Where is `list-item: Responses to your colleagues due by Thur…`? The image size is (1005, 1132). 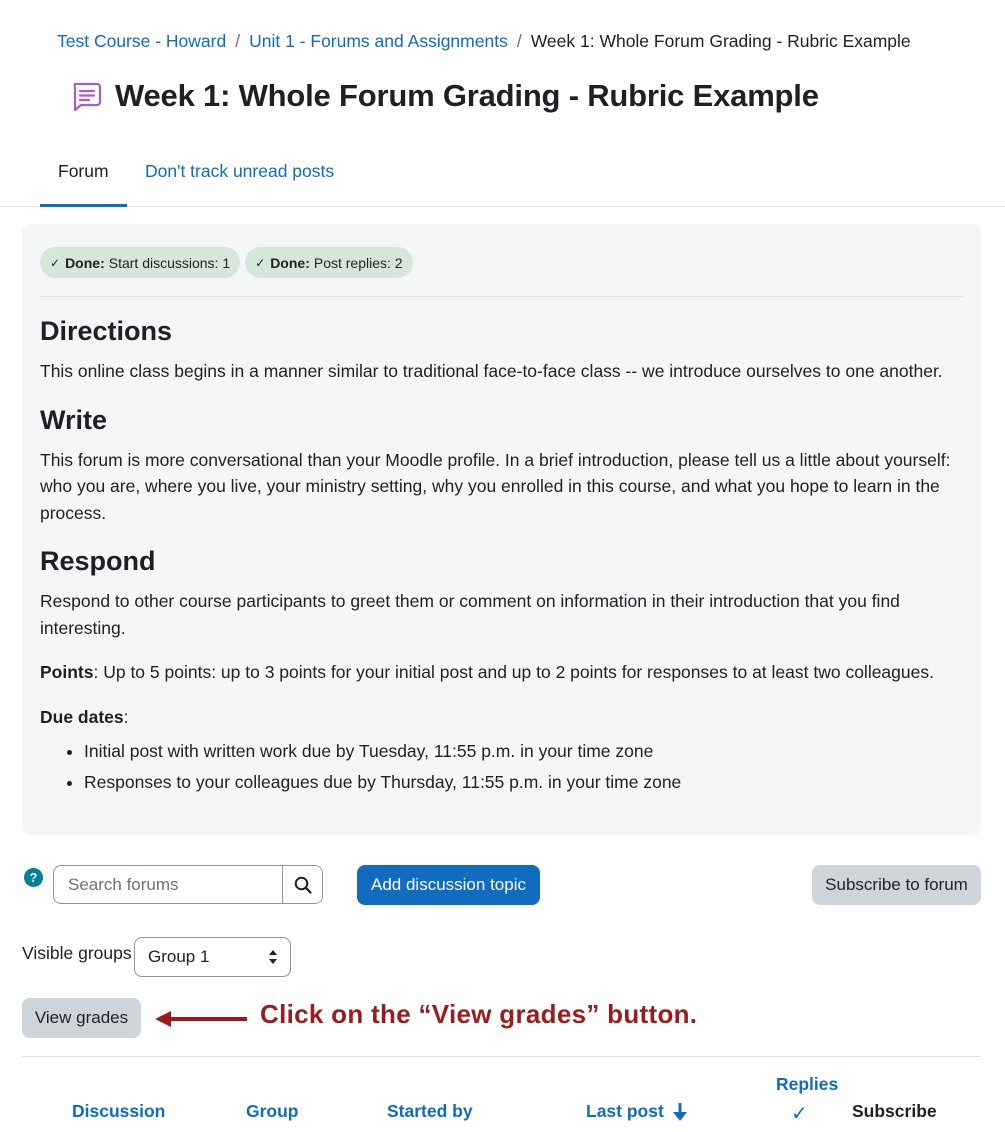
list-item: Responses to your colleagues due by Thur… is located at coordinates (527, 782).